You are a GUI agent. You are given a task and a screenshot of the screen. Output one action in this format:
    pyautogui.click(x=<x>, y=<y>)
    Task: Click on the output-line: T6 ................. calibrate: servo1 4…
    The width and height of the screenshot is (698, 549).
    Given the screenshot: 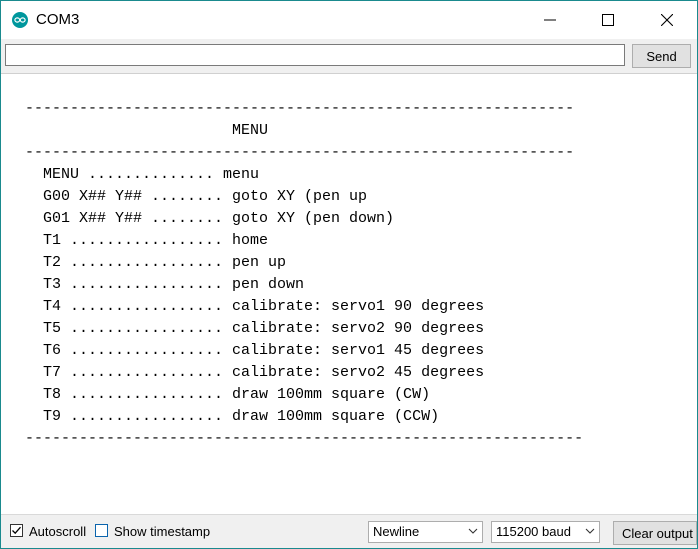 What is the action you would take?
    pyautogui.click(x=255, y=350)
    